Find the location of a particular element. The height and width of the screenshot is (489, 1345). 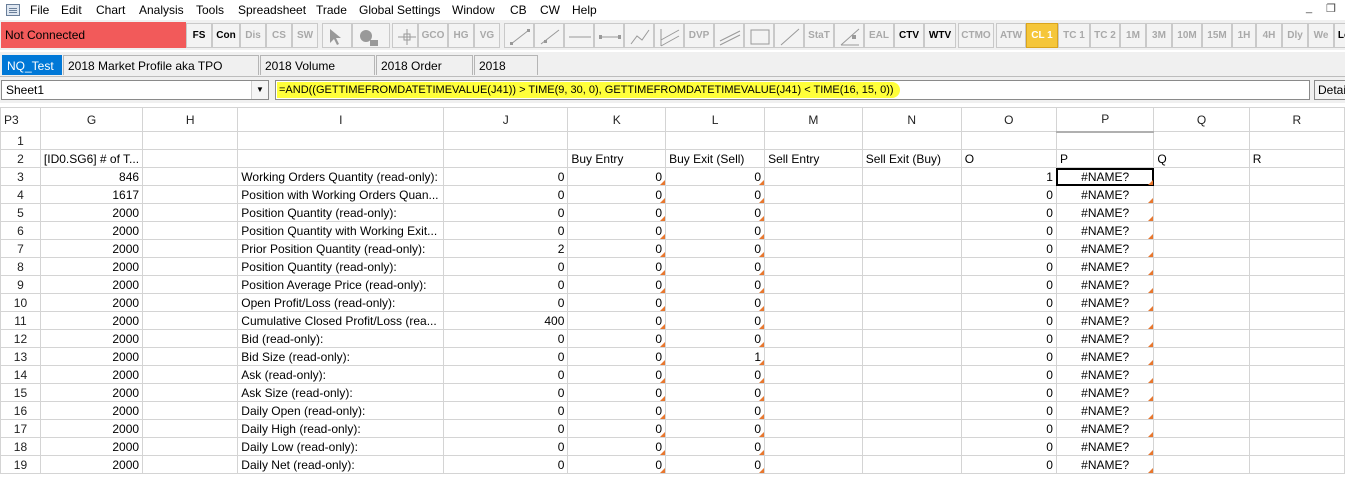

cell-p1 is located at coordinates (1105, 140).